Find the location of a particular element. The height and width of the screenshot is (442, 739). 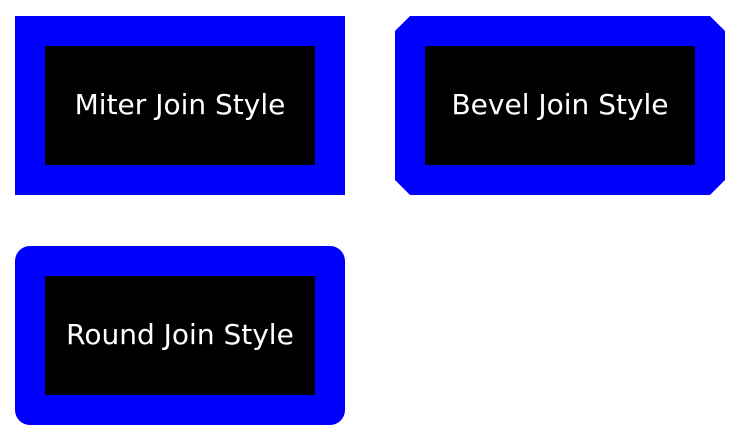

miter-join-label: Miter Join Style is located at coordinates (180, 104).